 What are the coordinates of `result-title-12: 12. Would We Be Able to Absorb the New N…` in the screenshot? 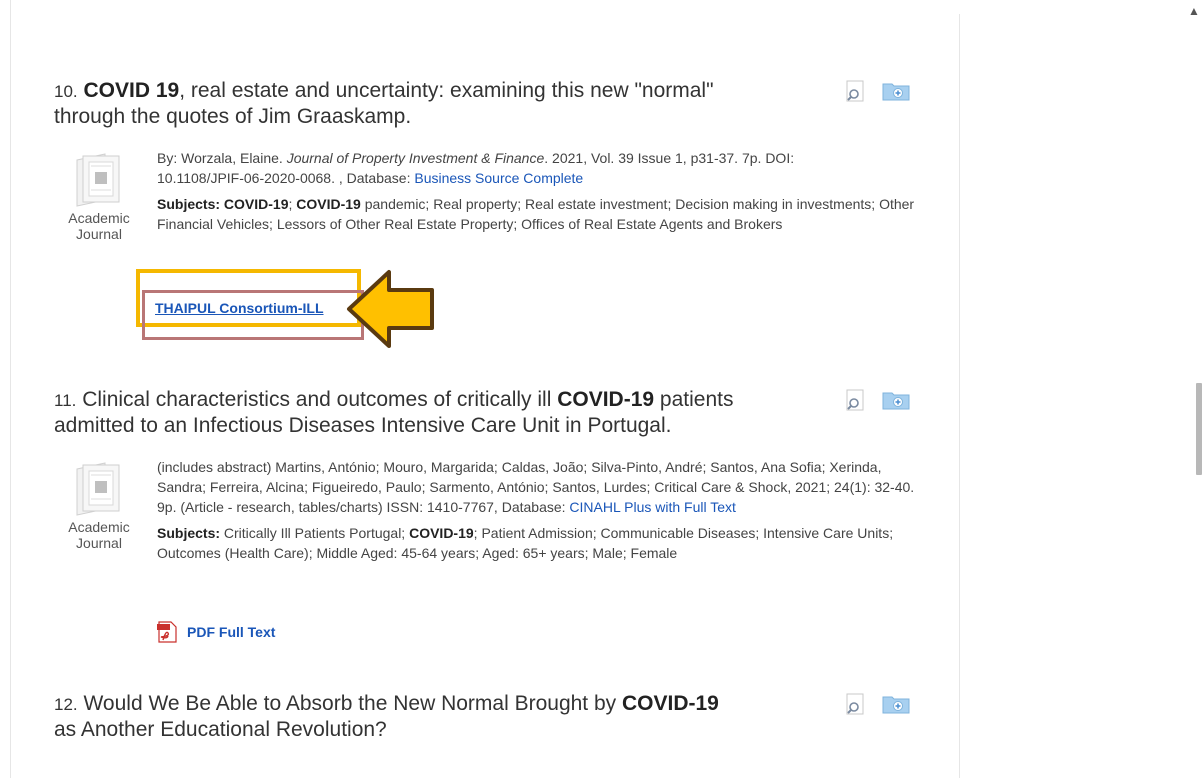 It's located at (434, 716).